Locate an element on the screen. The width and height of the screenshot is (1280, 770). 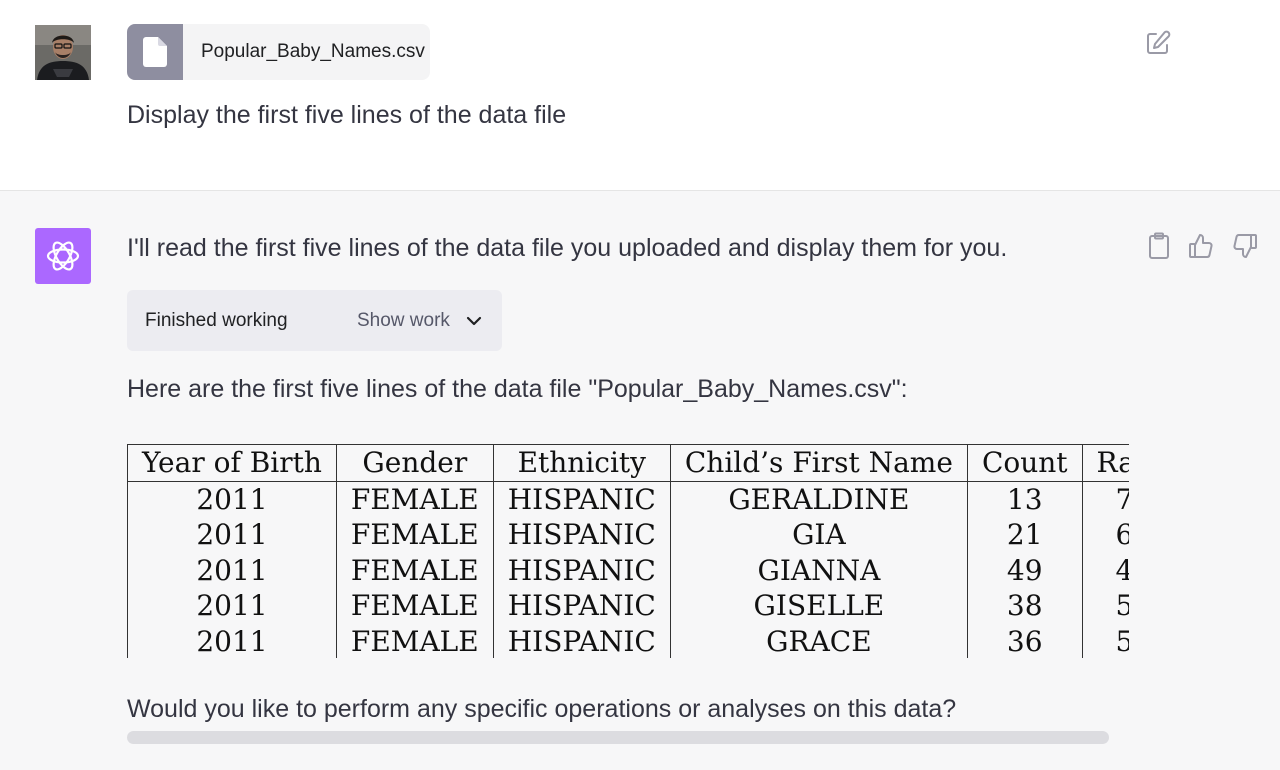
table-cell: GRACE is located at coordinates (819, 640).